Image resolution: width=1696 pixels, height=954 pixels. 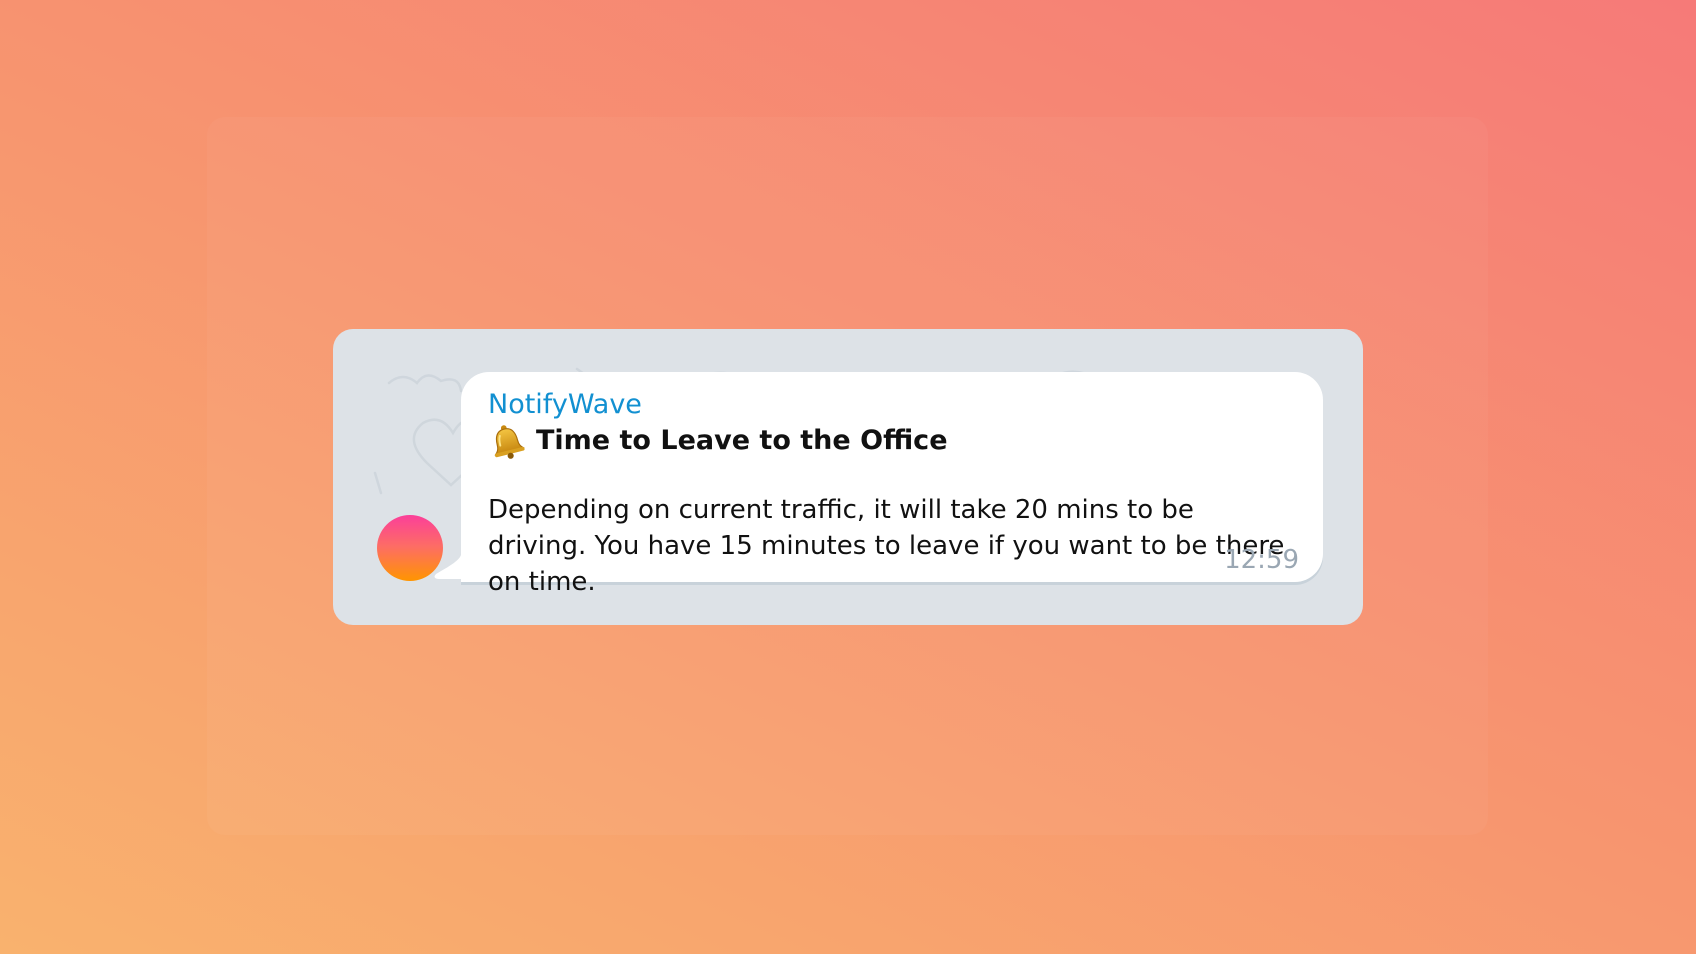 I want to click on sender-name: NotifyWave, so click(x=565, y=405).